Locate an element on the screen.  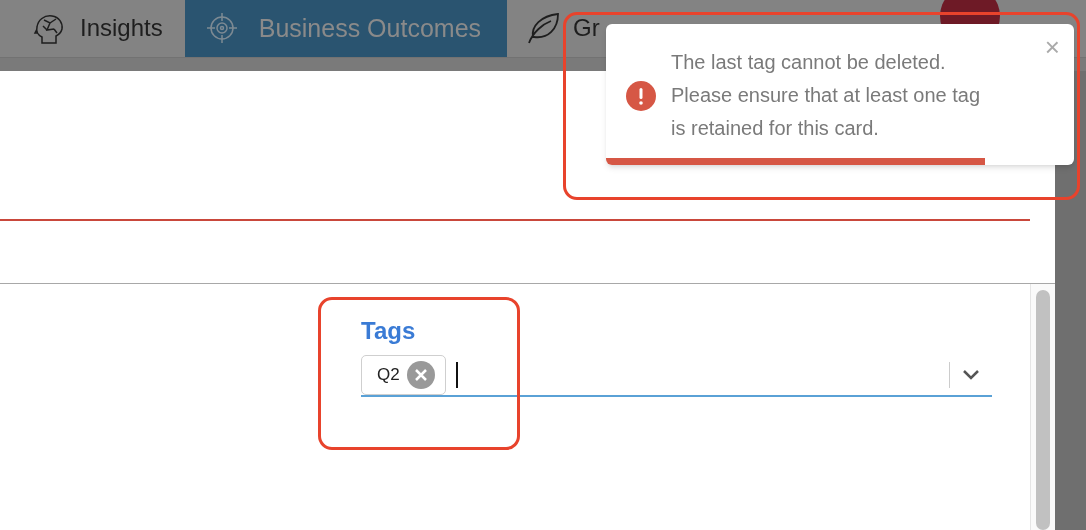
error-icon is located at coordinates (641, 95).